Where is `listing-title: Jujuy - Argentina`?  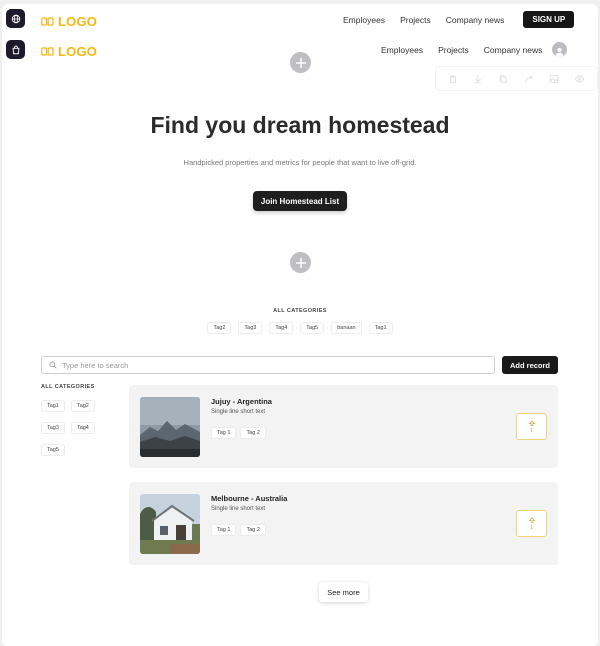
listing-title: Jujuy - Argentina is located at coordinates (241, 401).